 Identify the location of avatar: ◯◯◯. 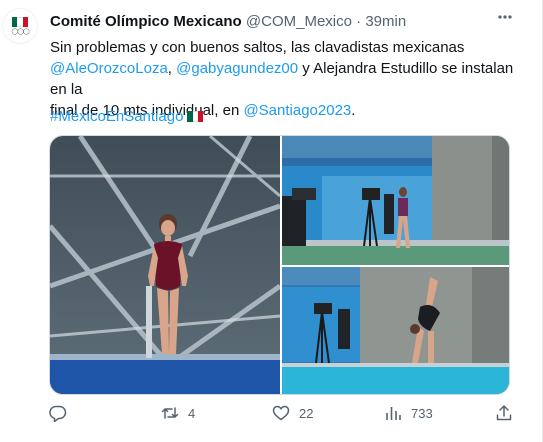
(20, 26).